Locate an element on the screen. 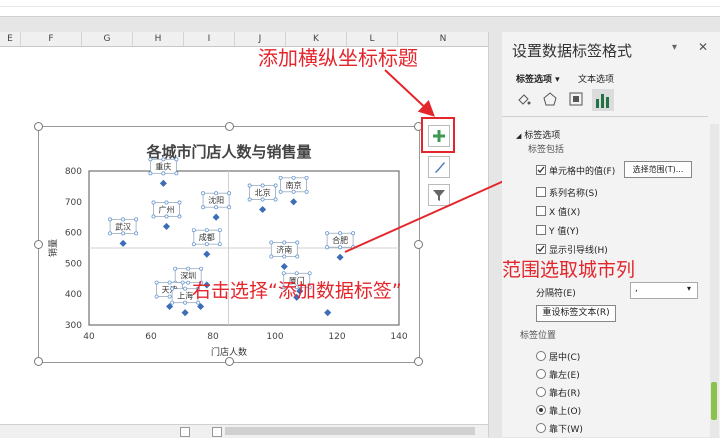  effects-icon is located at coordinates (550, 100).